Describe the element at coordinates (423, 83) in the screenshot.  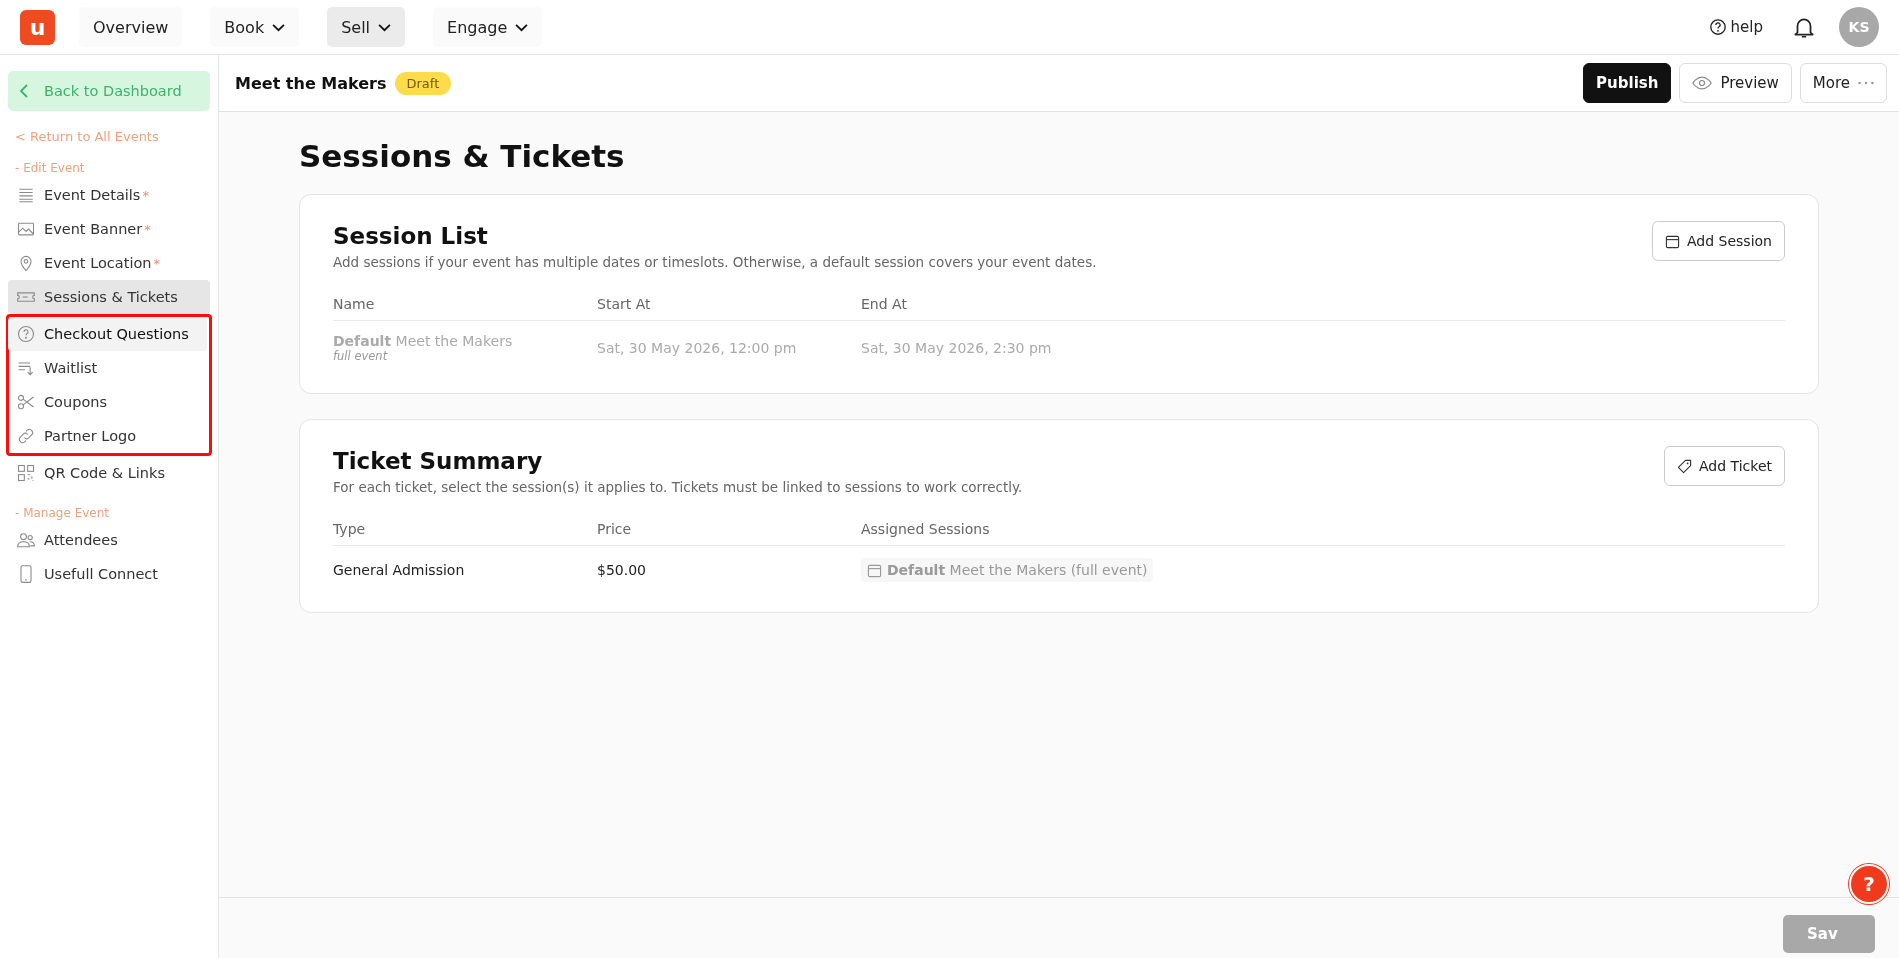
I see `status-badge: Draft` at that location.